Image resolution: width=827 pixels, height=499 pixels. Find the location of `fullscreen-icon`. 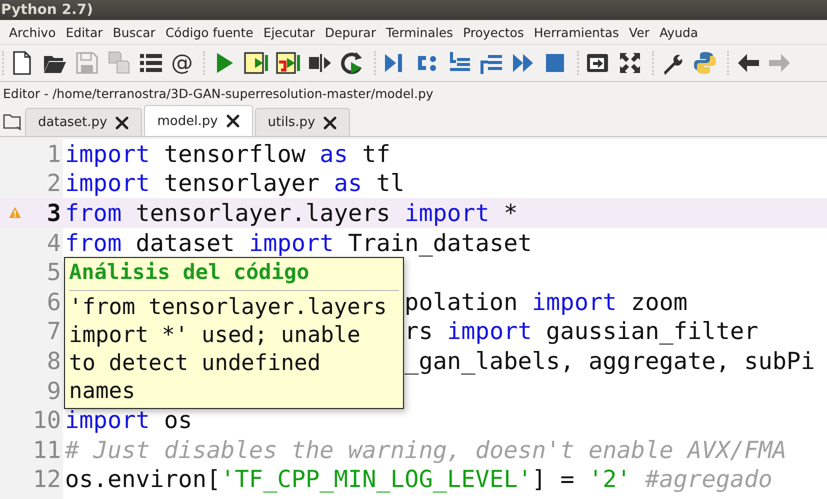

fullscreen-icon is located at coordinates (630, 63).